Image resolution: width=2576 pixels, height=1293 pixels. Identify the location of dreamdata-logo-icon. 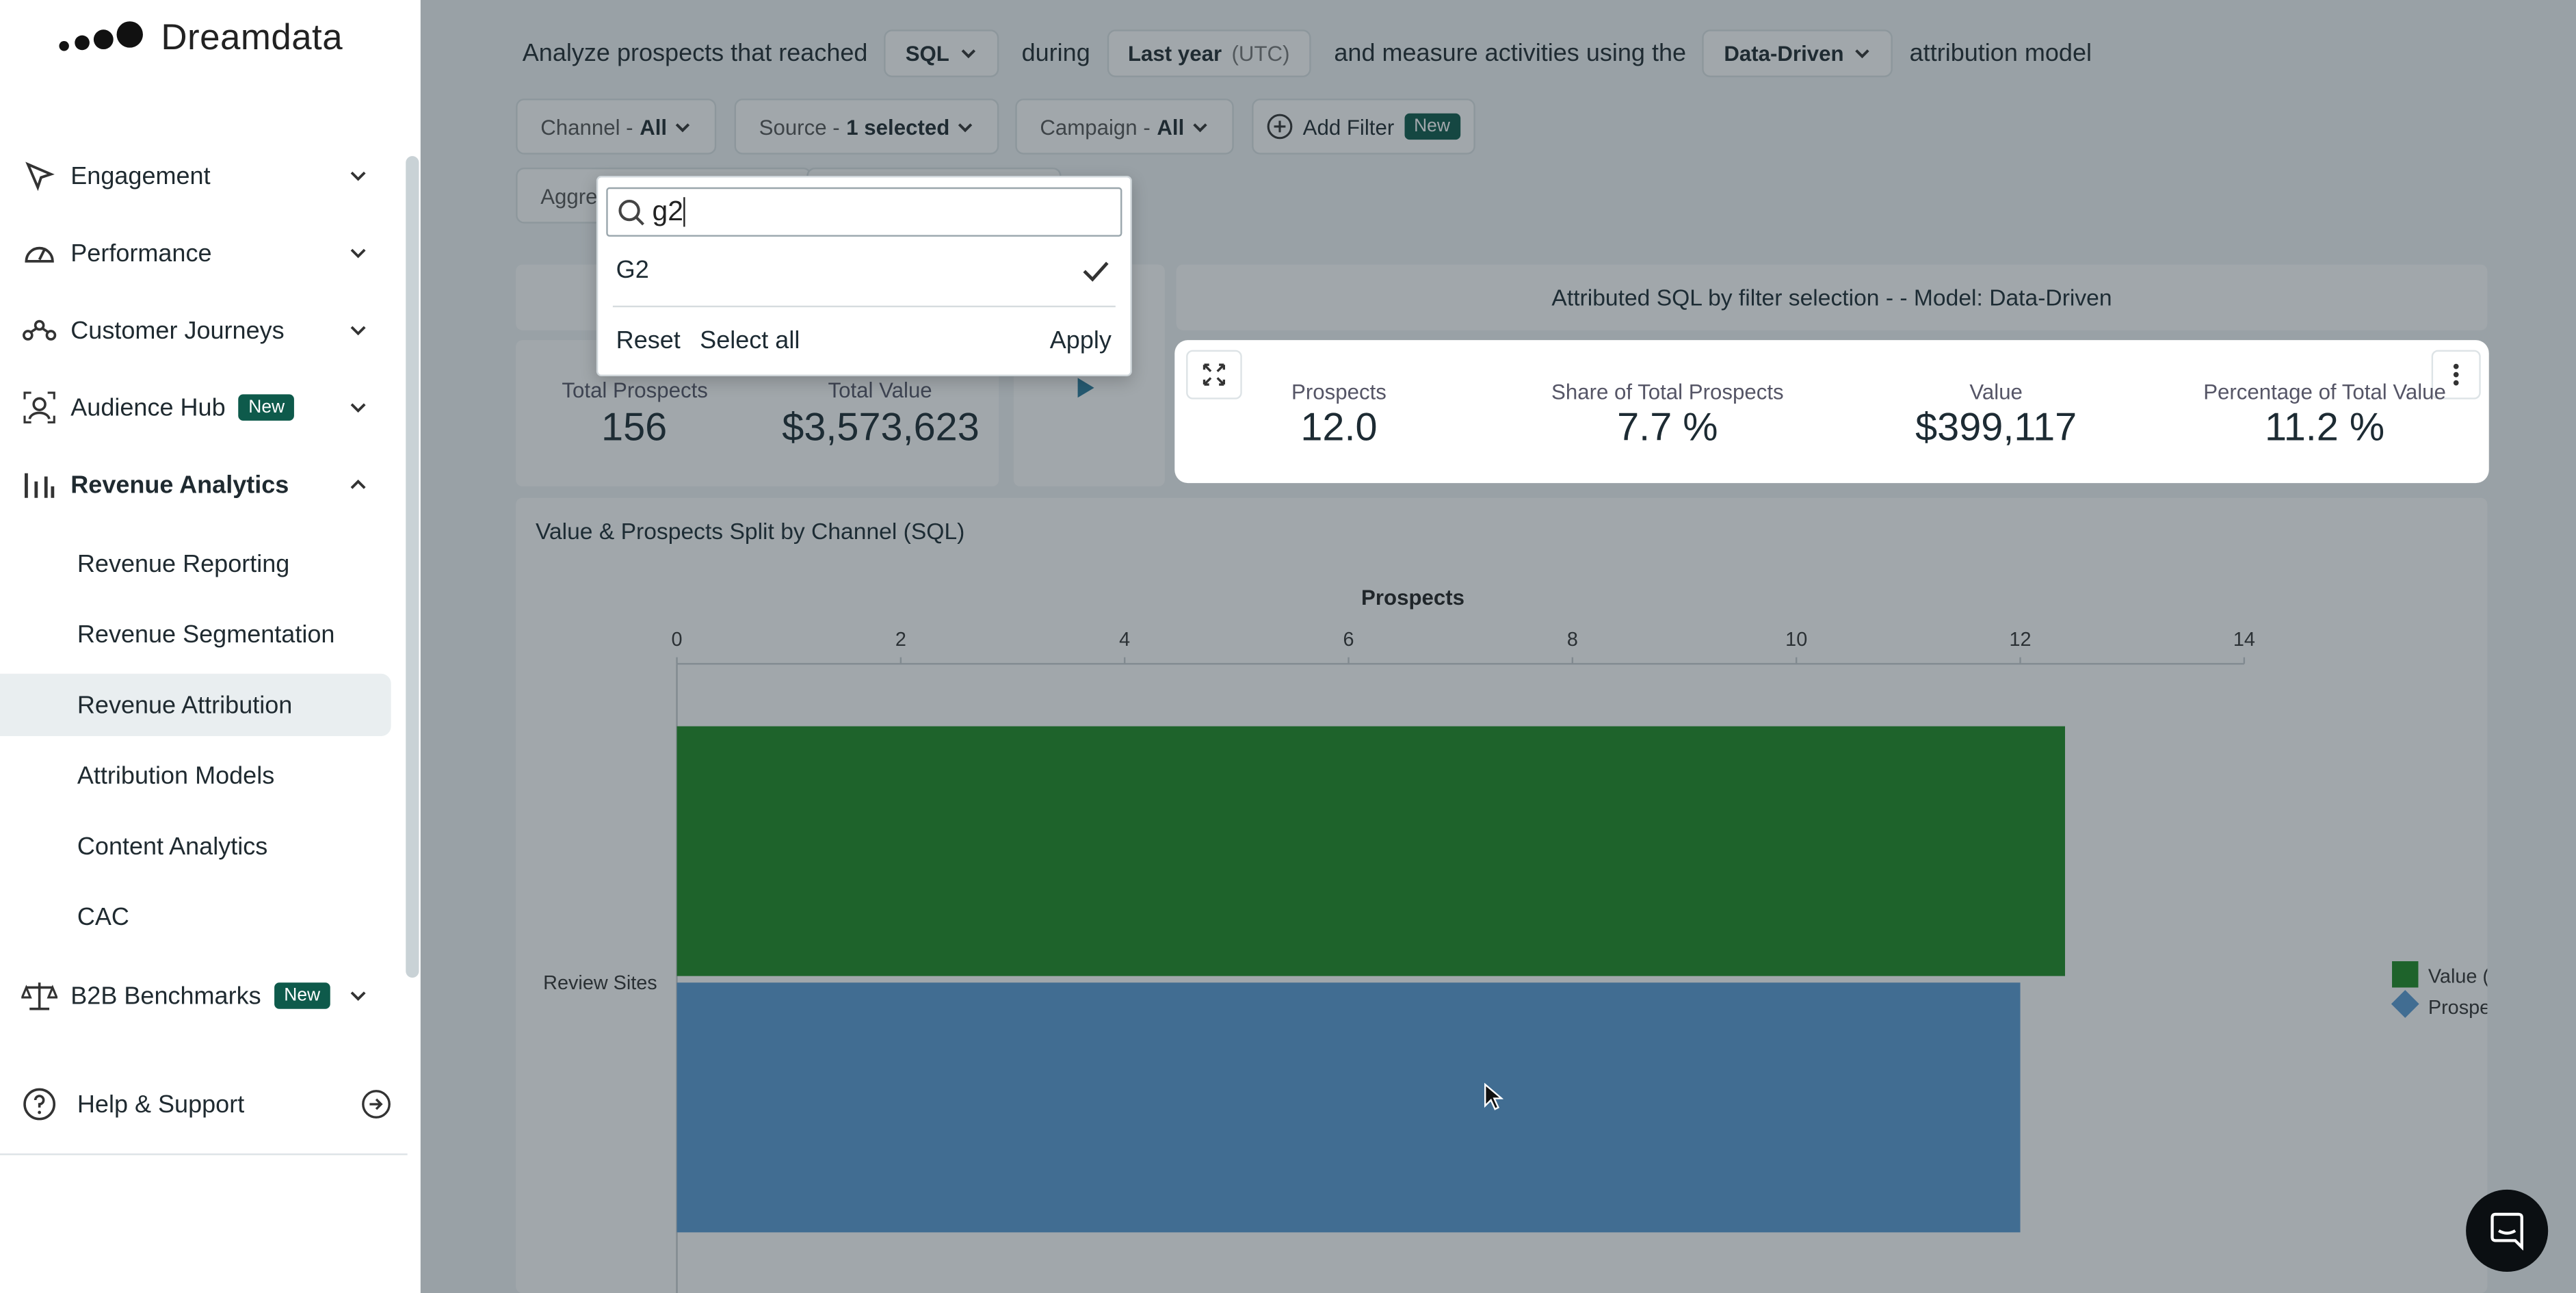
(101, 36).